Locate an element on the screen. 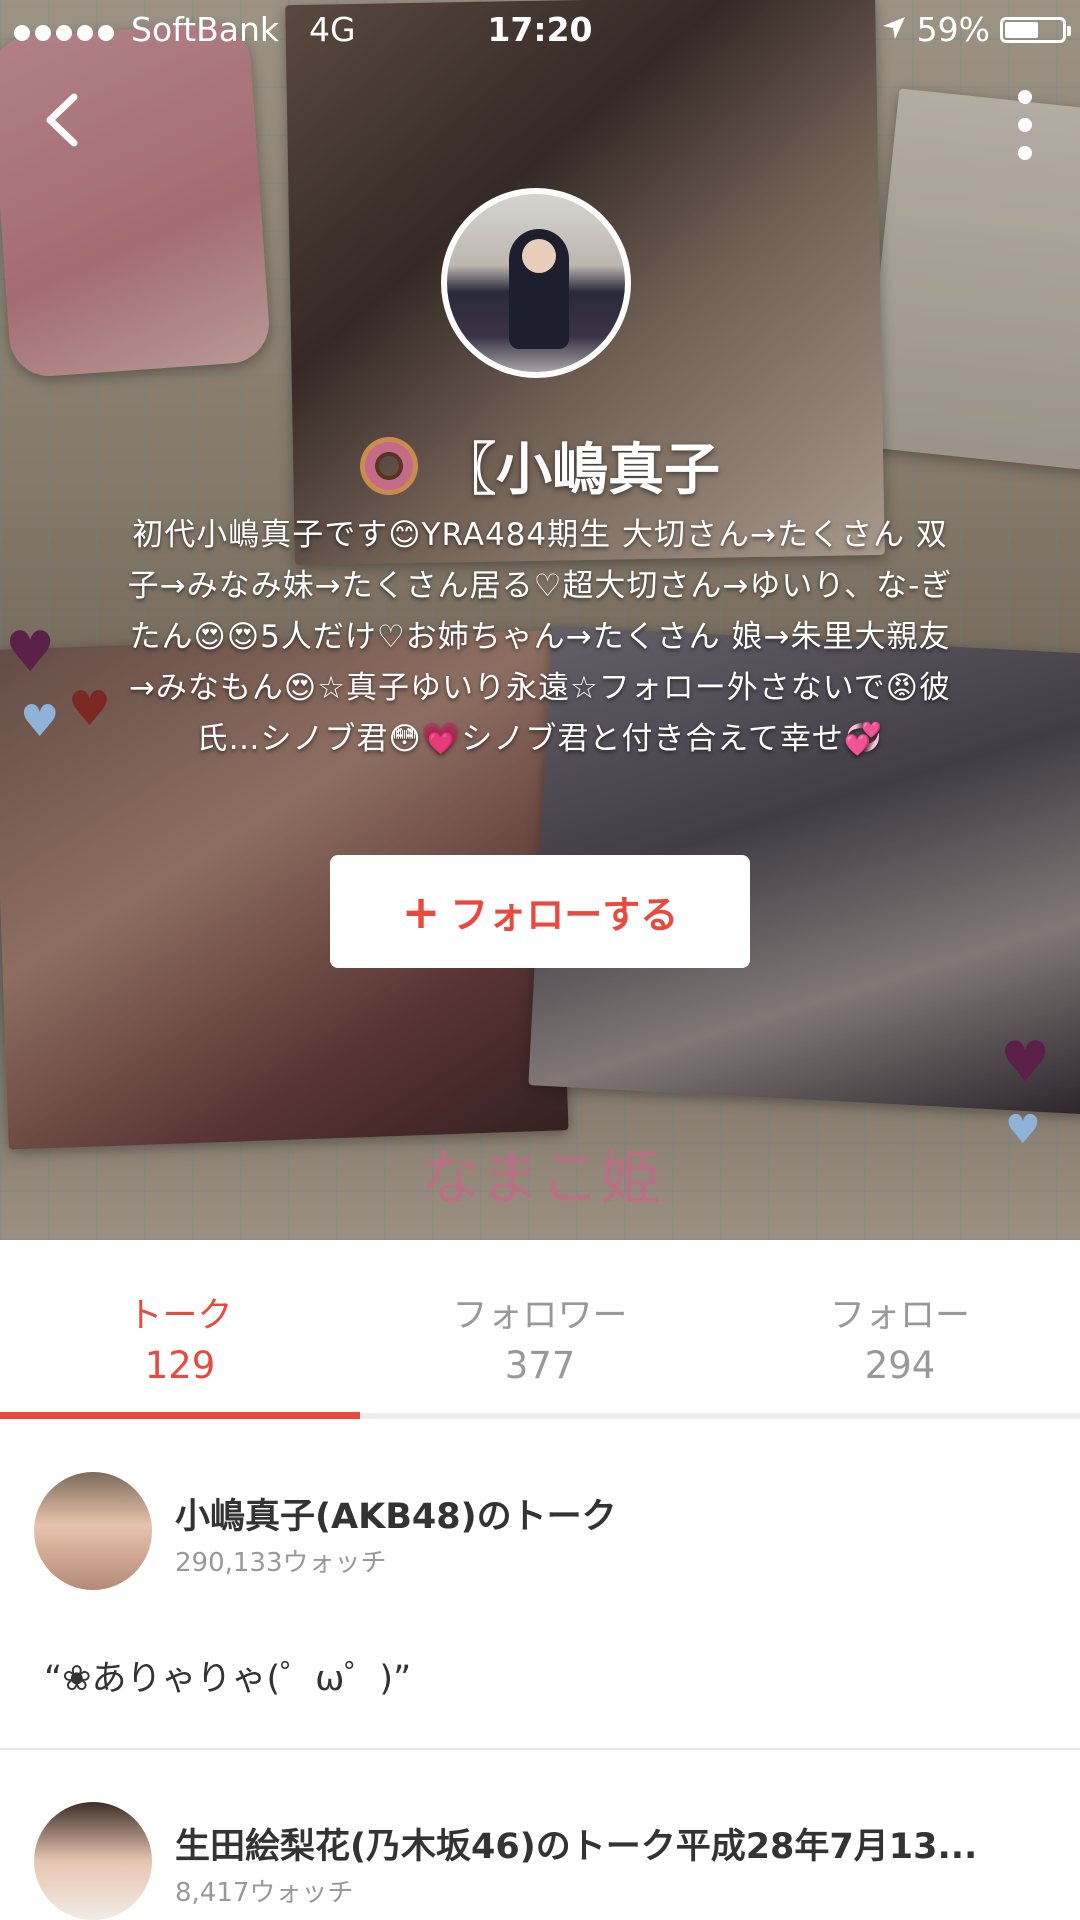 The width and height of the screenshot is (1080, 1920). cover-caption: なまこ姫 is located at coordinates (540, 1179).